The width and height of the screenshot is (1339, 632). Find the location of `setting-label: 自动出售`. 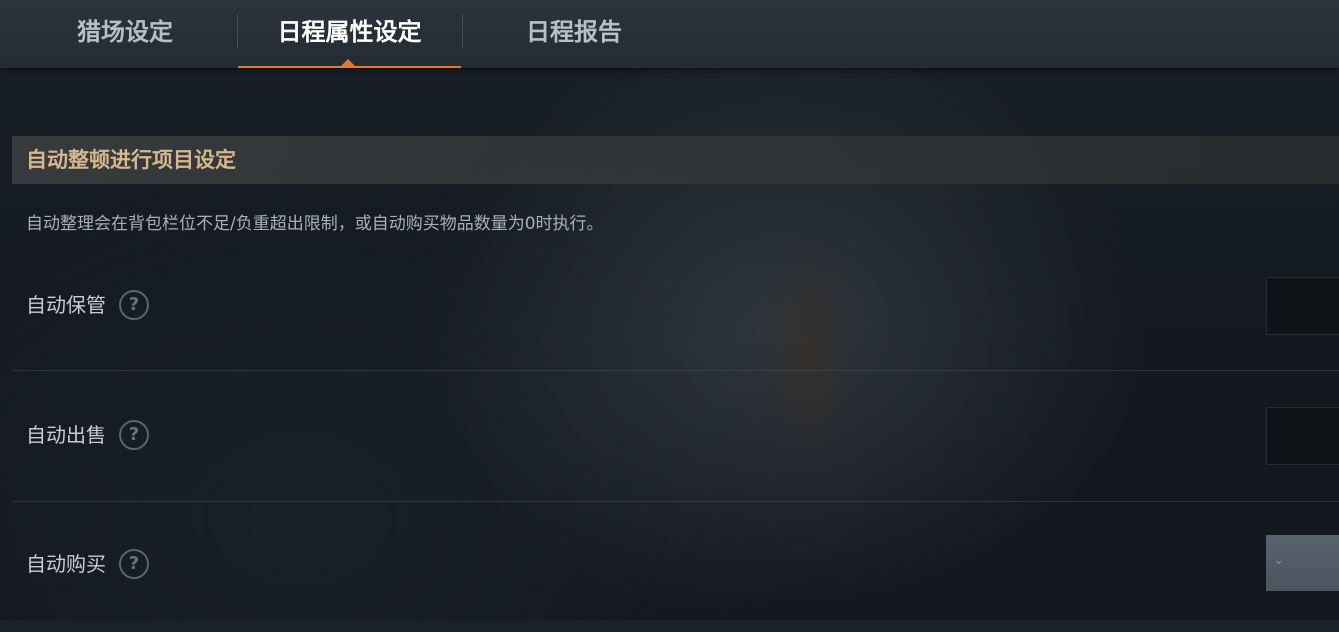

setting-label: 自动出售 is located at coordinates (66, 435).